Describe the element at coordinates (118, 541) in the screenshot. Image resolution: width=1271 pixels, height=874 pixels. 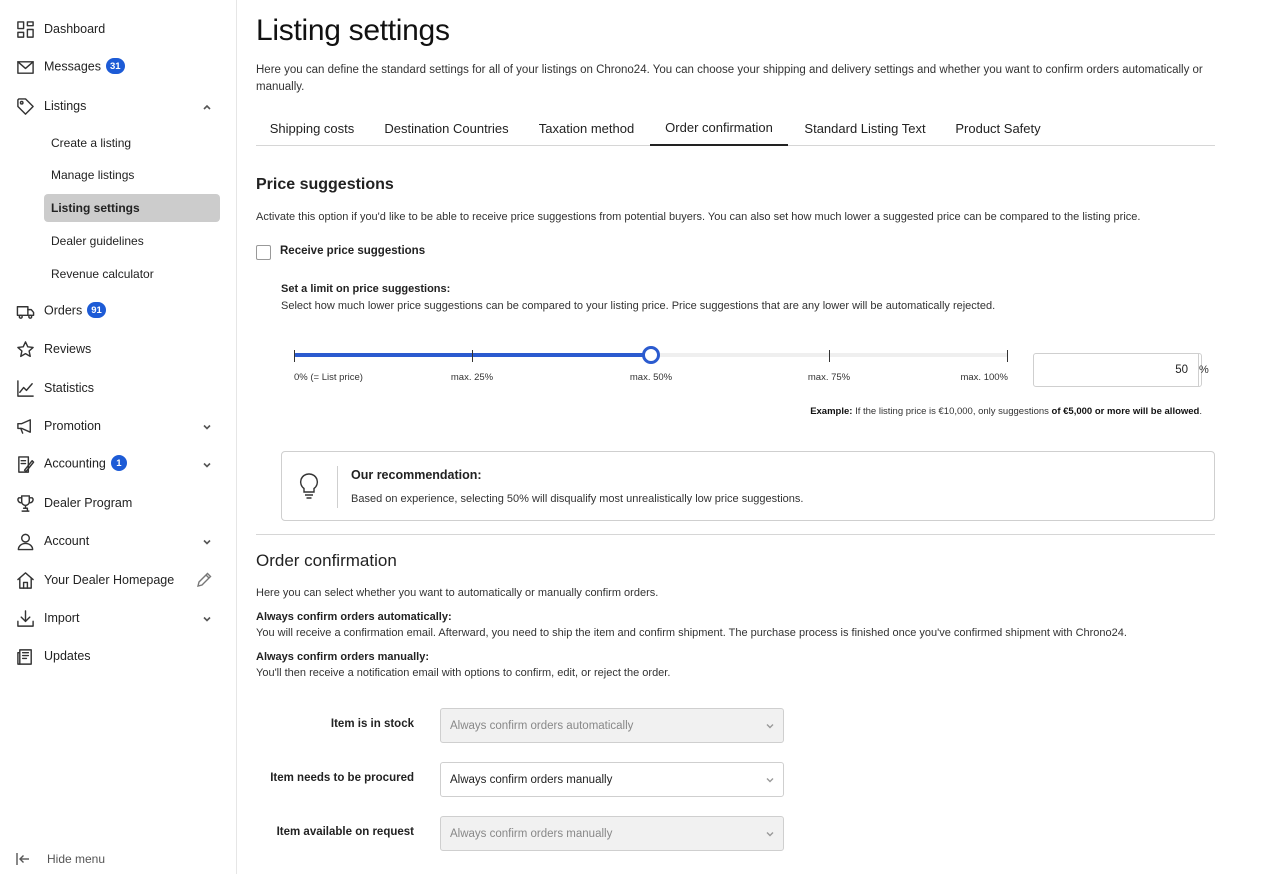
I see `nav-account: Account` at that location.